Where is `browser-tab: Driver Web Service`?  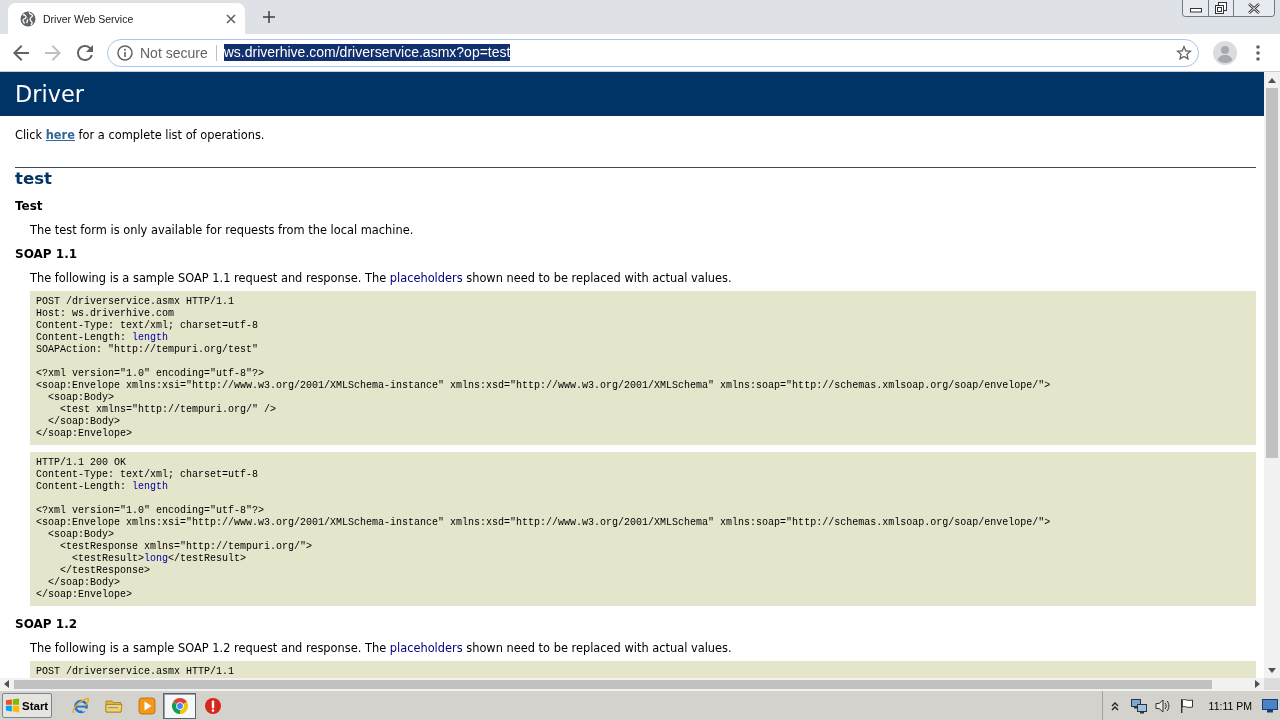 browser-tab: Driver Web Service is located at coordinates (126, 18).